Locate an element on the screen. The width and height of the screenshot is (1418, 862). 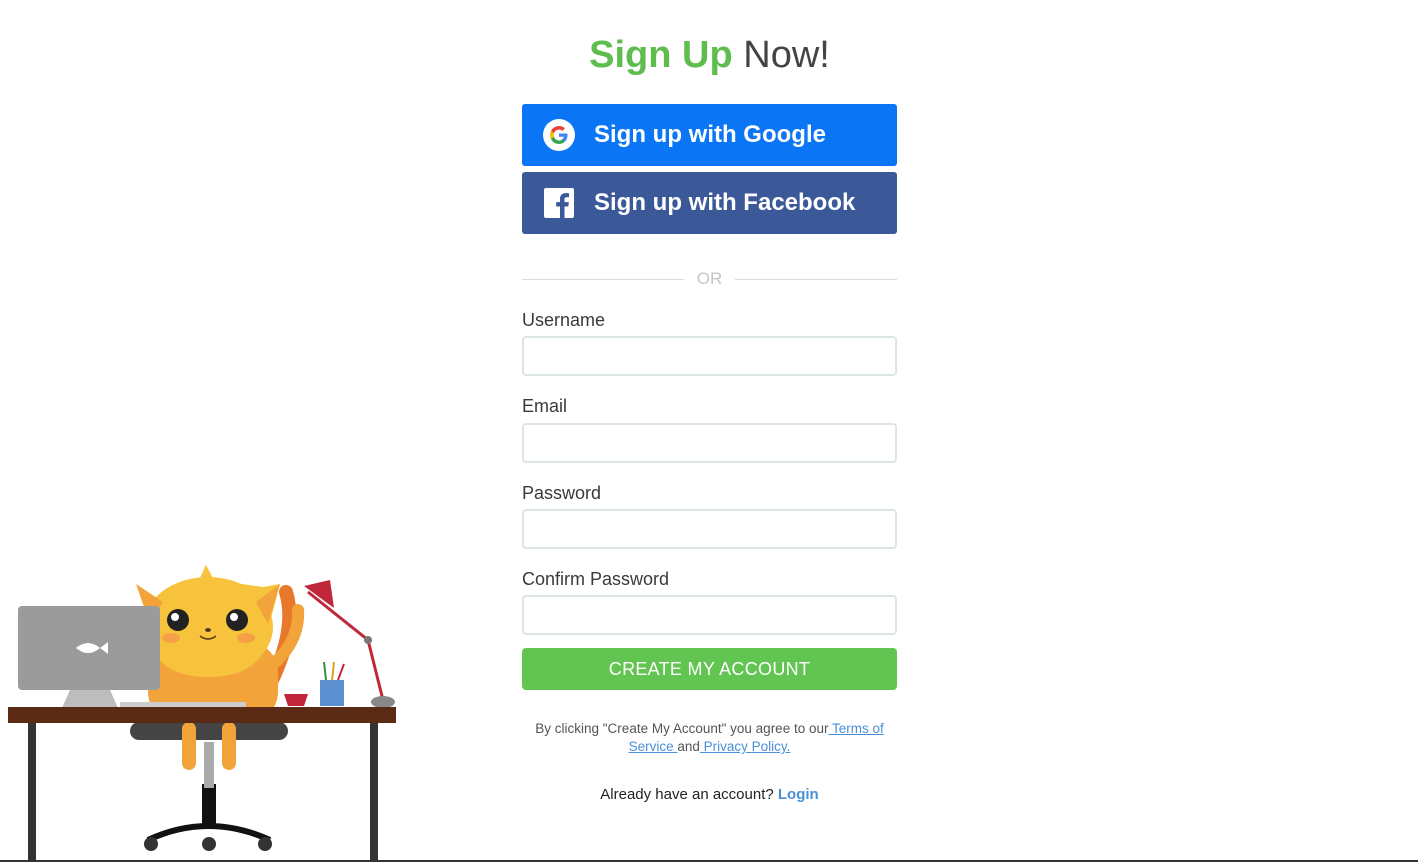
email-input is located at coordinates (709, 443).